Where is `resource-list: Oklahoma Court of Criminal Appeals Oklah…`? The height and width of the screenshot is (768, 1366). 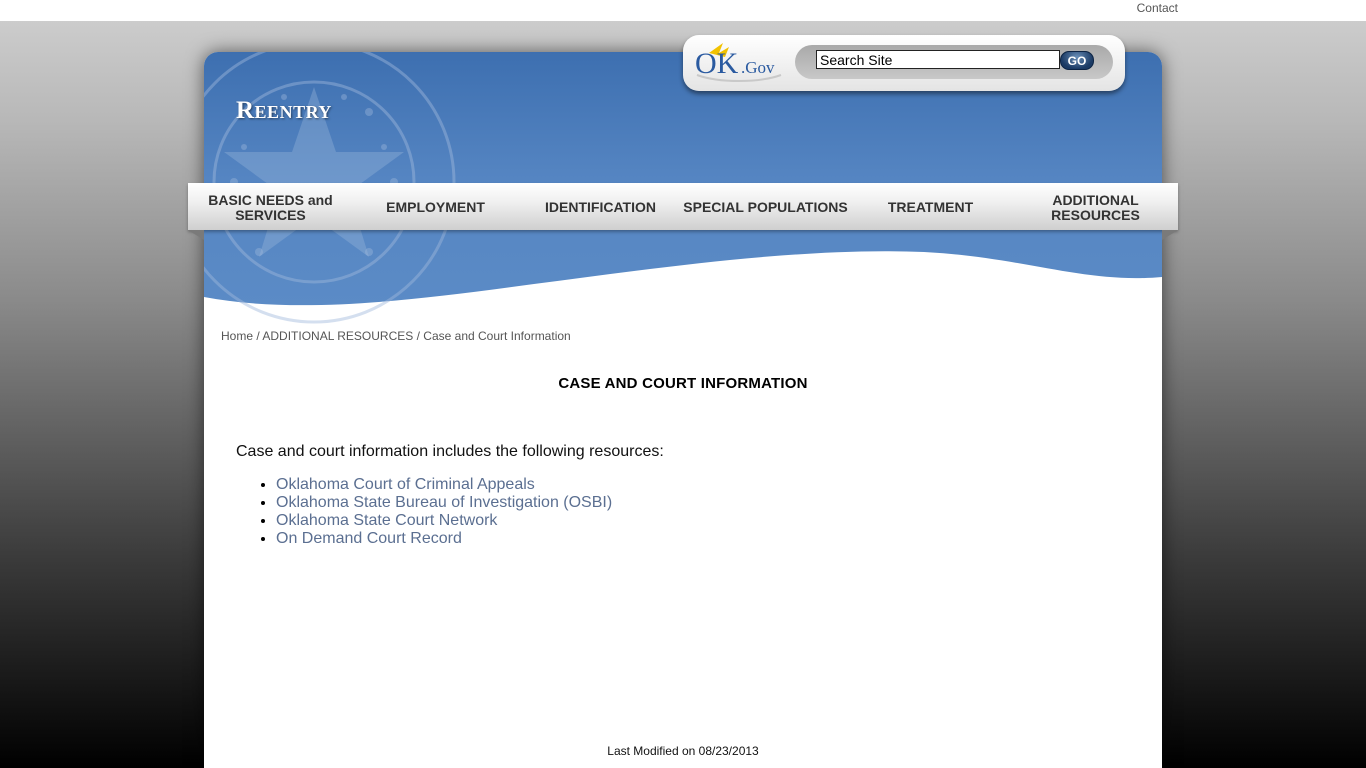 resource-list: Oklahoma Court of Criminal Appeals Oklah… is located at coordinates (424, 512).